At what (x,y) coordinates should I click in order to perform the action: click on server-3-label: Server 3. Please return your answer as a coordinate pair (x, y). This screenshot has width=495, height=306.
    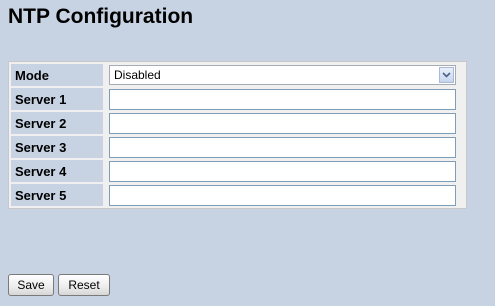
    Looking at the image, I should click on (57, 147).